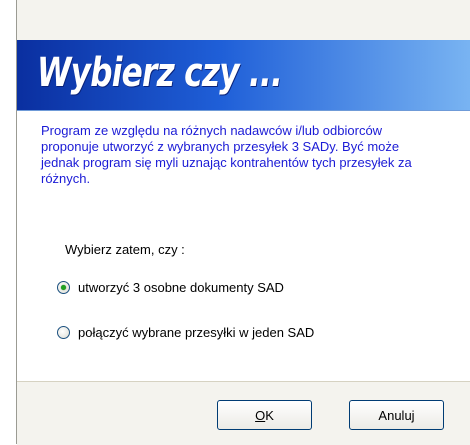 This screenshot has width=470, height=445. Describe the element at coordinates (125, 249) in the screenshot. I see `options-prompt: Wybierz zatem, czy :` at that location.